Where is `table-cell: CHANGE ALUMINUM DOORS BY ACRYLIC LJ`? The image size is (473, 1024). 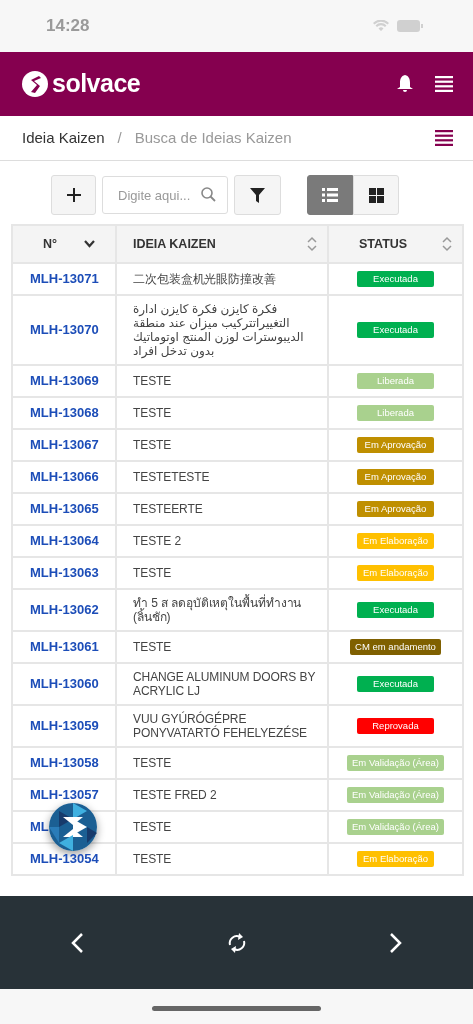 table-cell: CHANGE ALUMINUM DOORS BY ACRYLIC LJ is located at coordinates (222, 684).